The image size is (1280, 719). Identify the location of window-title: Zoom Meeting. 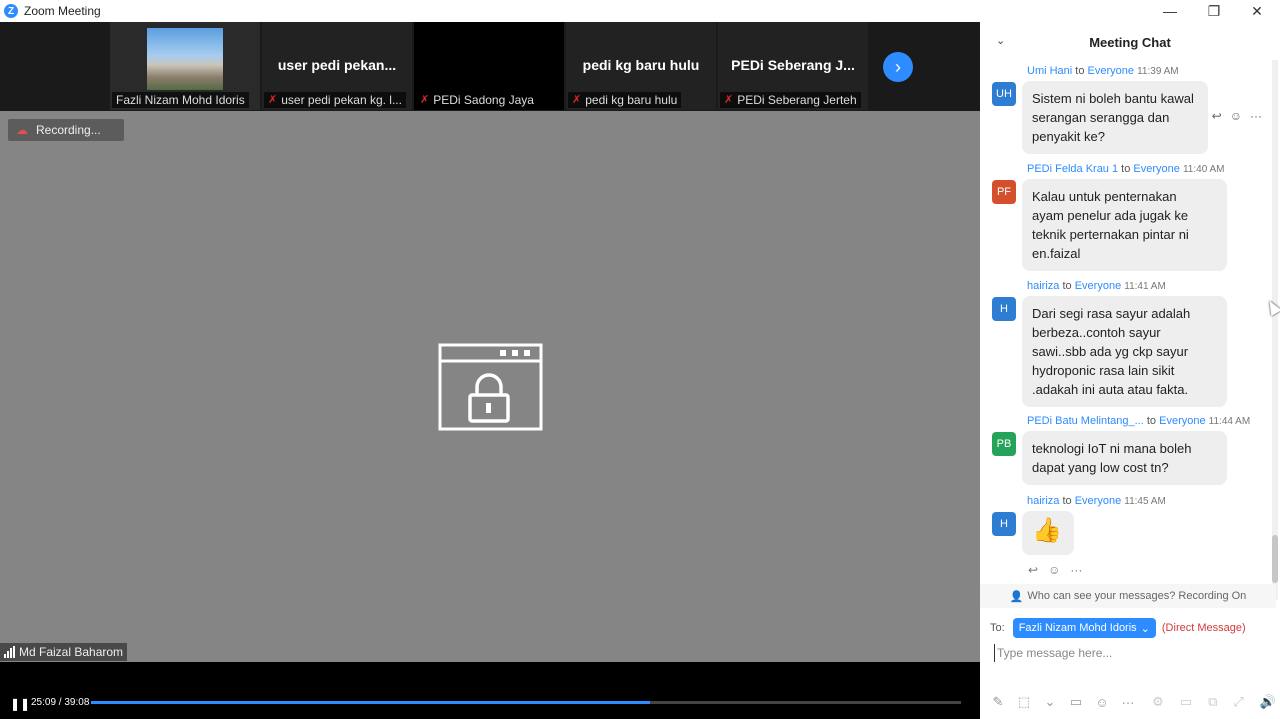
(62, 11).